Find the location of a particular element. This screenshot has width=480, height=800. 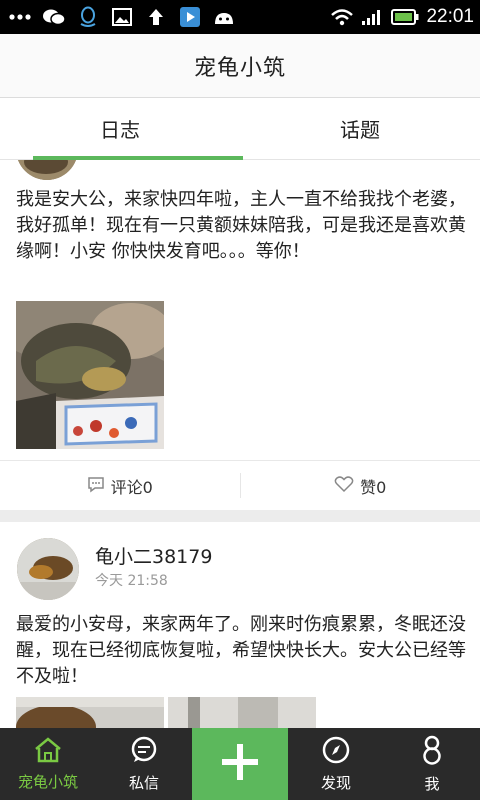

plus-icon is located at coordinates (240, 764).